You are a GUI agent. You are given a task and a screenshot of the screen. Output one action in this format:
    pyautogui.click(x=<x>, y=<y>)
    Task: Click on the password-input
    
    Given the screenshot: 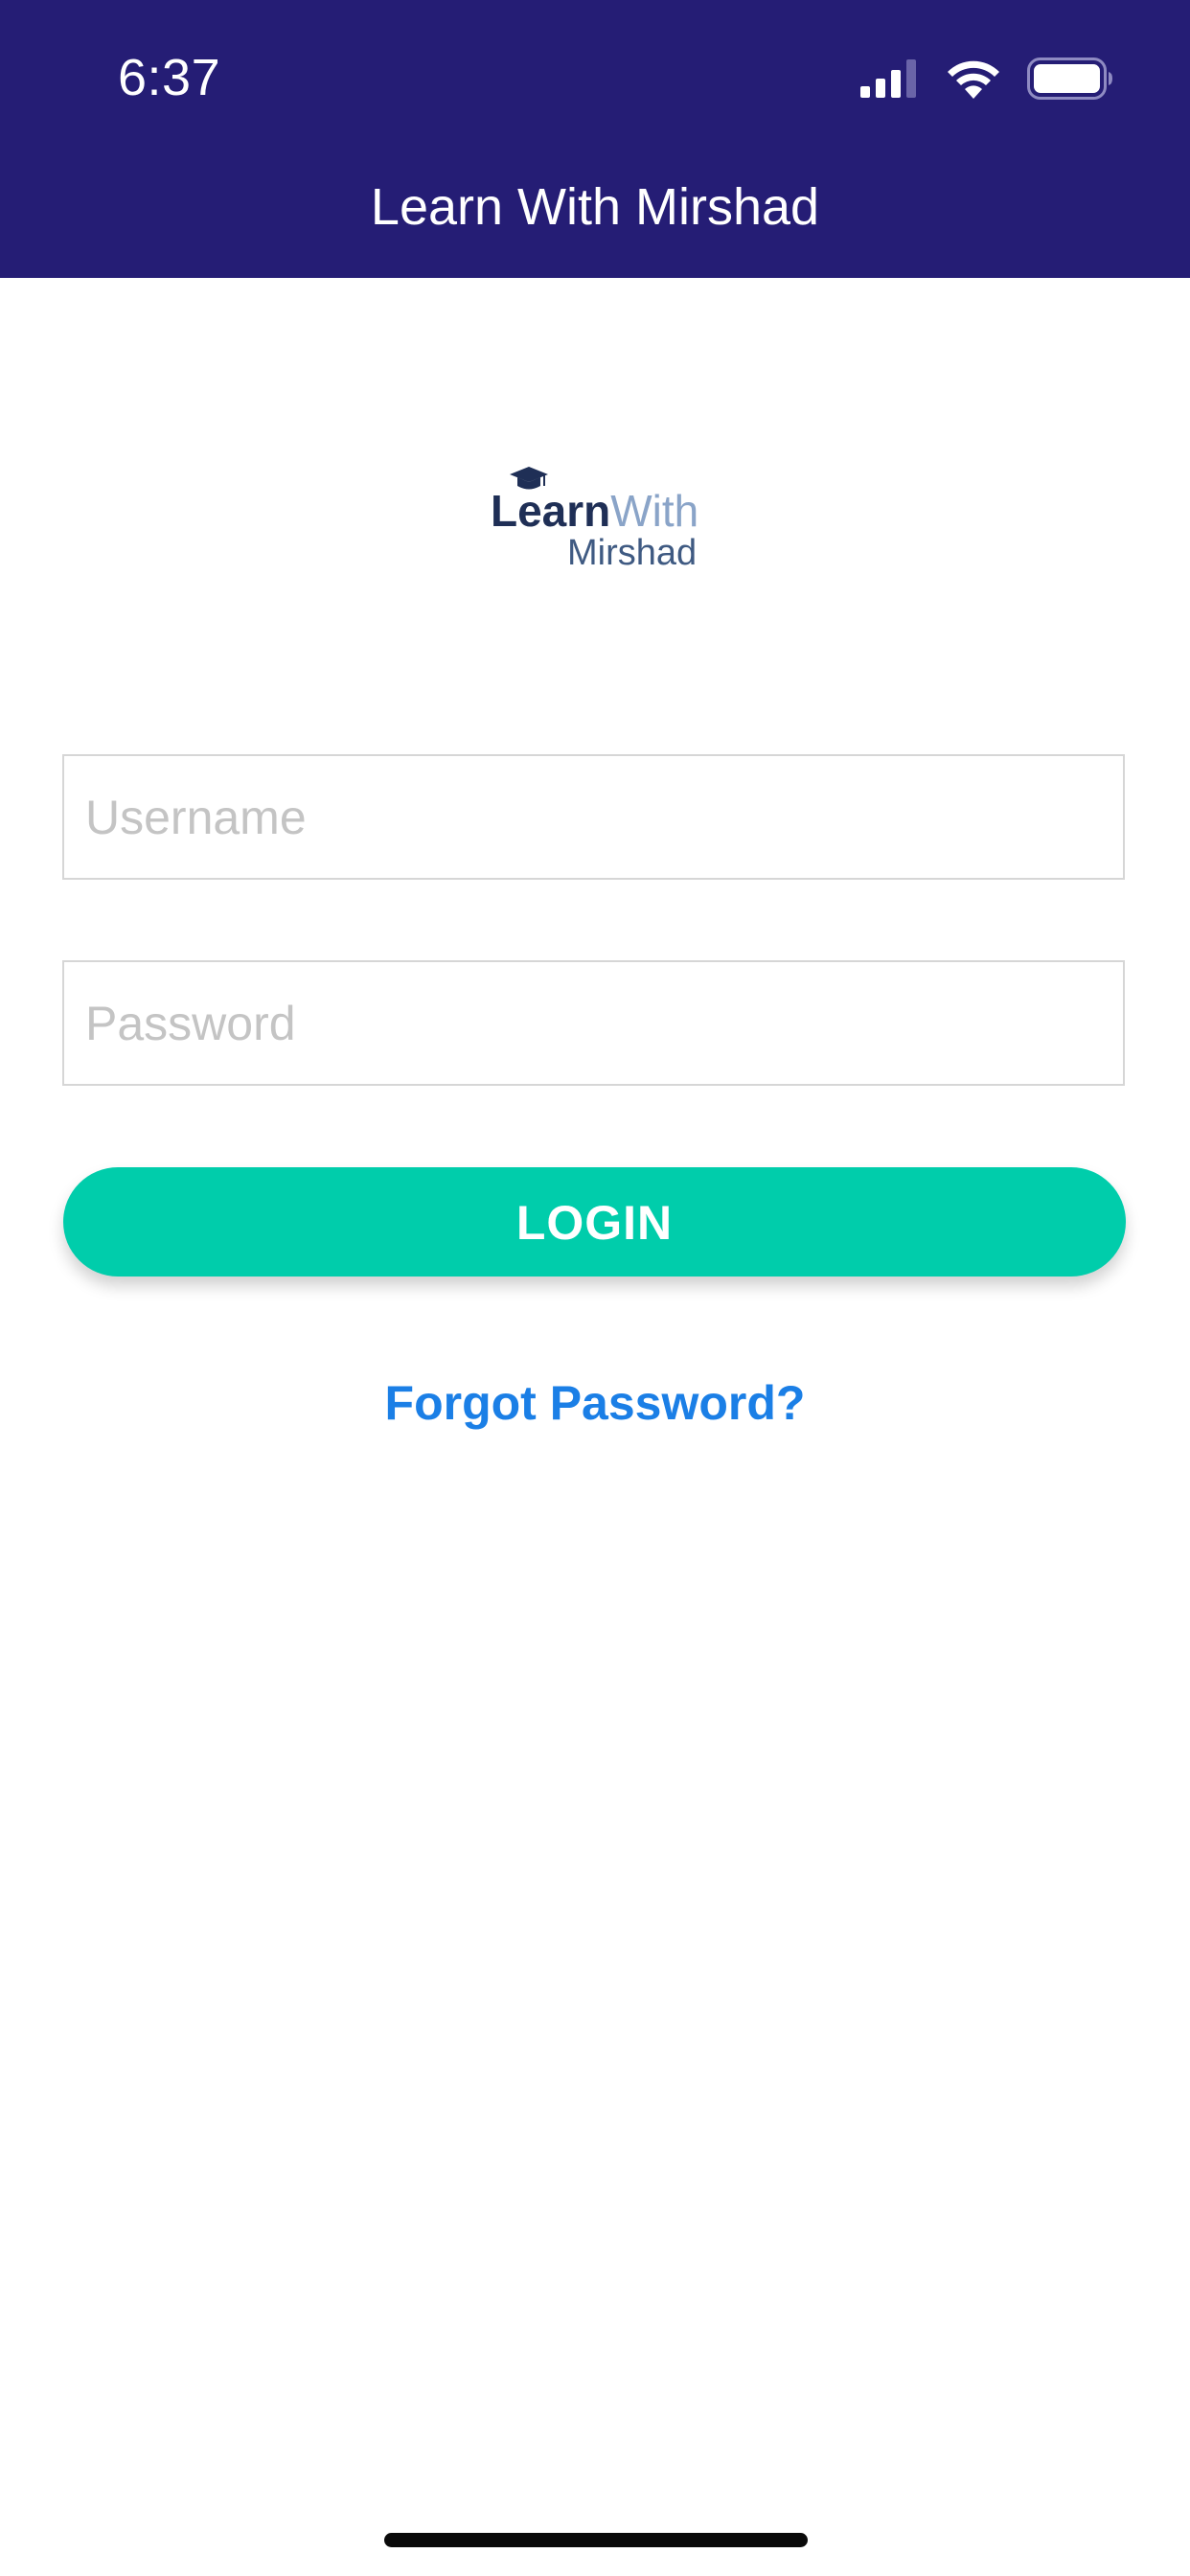 What is the action you would take?
    pyautogui.click(x=593, y=1023)
    